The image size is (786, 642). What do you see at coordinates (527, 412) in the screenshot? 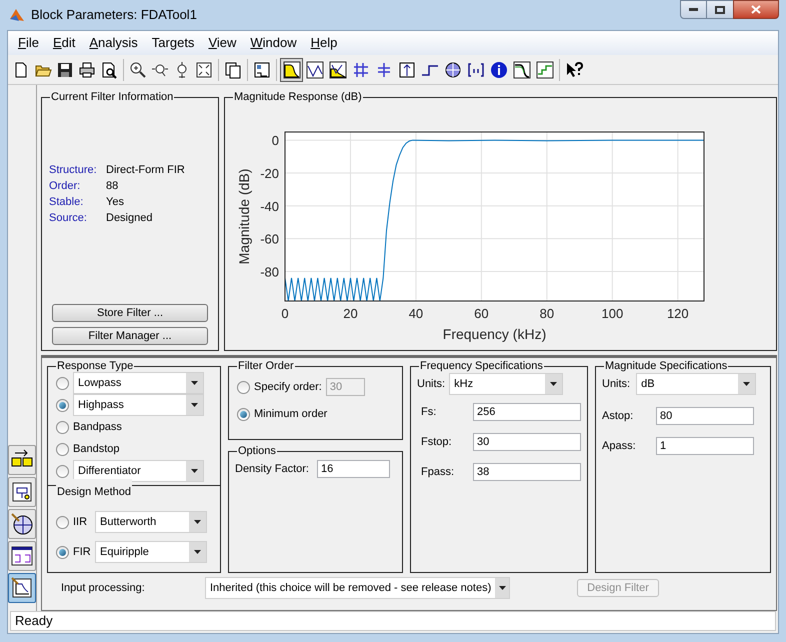
I see `input-field: 256` at bounding box center [527, 412].